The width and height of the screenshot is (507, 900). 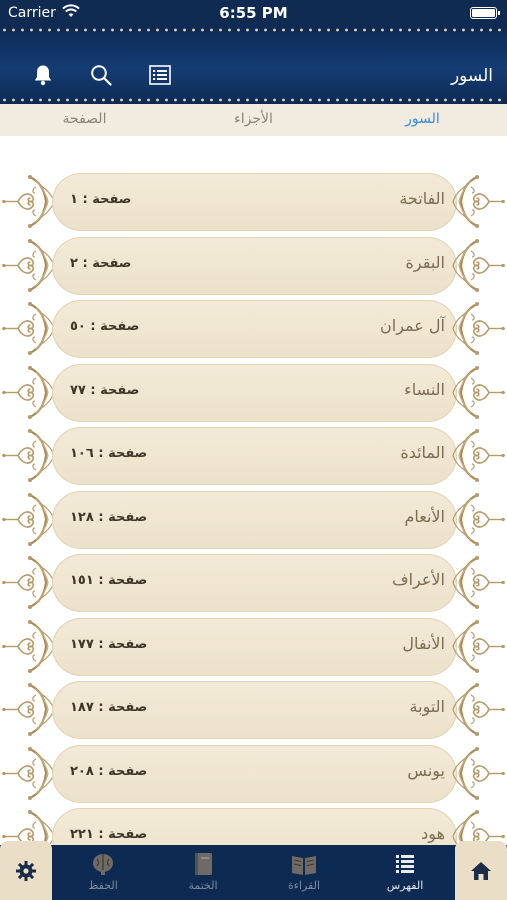 What do you see at coordinates (422, 198) in the screenshot?
I see `surah-name: الفاتحة` at bounding box center [422, 198].